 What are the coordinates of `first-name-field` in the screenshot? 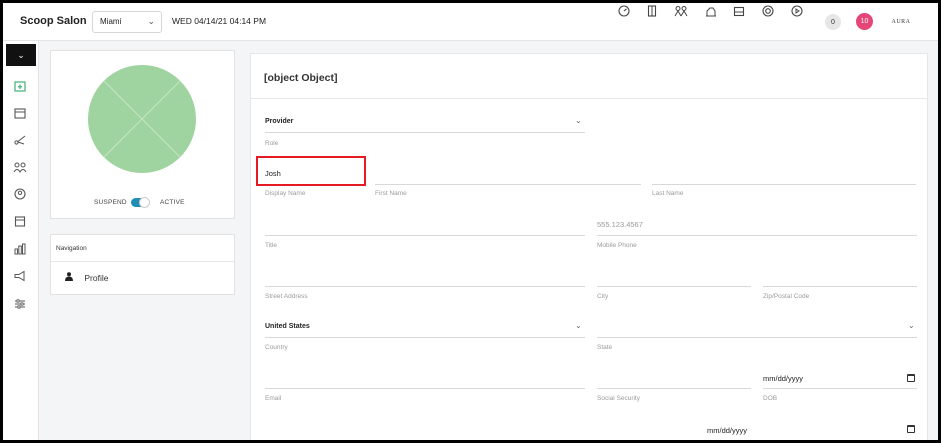 It's located at (508, 184).